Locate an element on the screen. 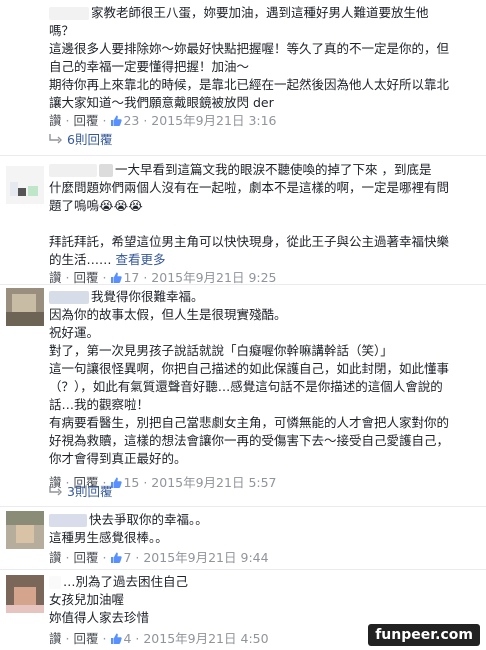 The image size is (486, 650). comment-text-line: 家教老師很王八蛋，妳要加油，遇到這種好男人難道要放生他 is located at coordinates (264, 13).